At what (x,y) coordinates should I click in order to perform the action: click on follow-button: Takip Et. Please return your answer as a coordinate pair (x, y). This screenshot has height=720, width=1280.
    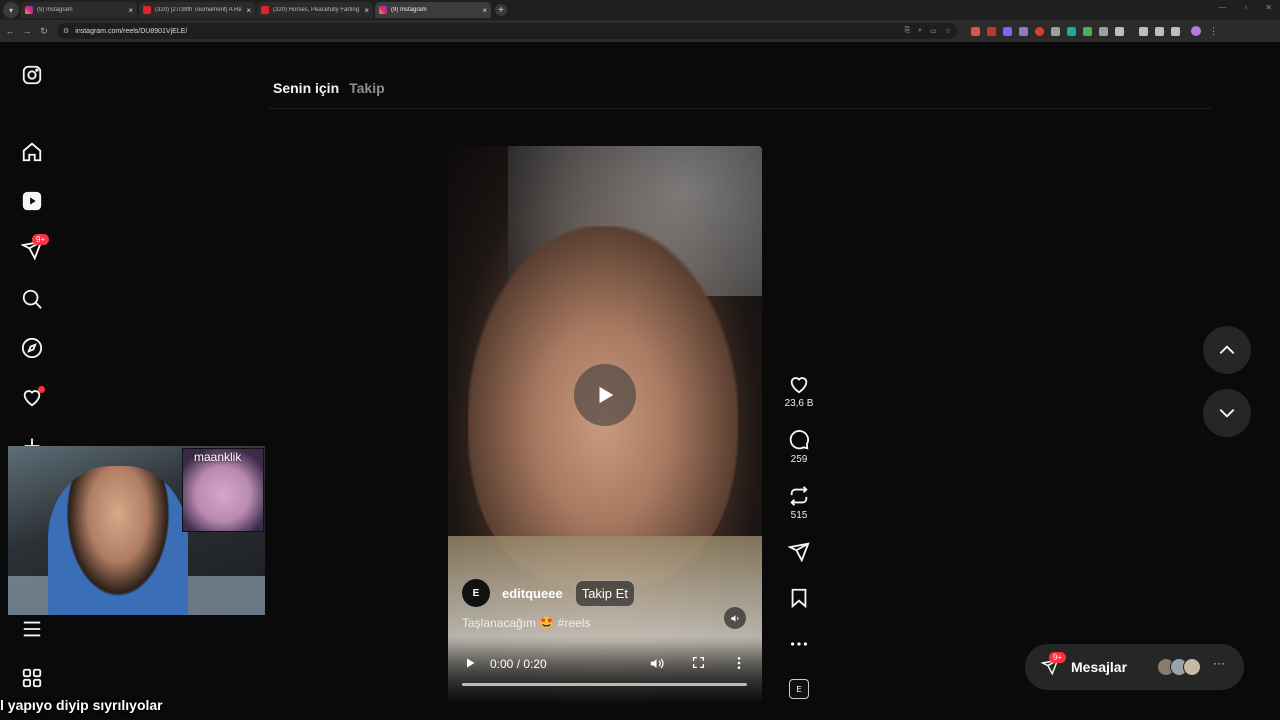
    Looking at the image, I should click on (604, 593).